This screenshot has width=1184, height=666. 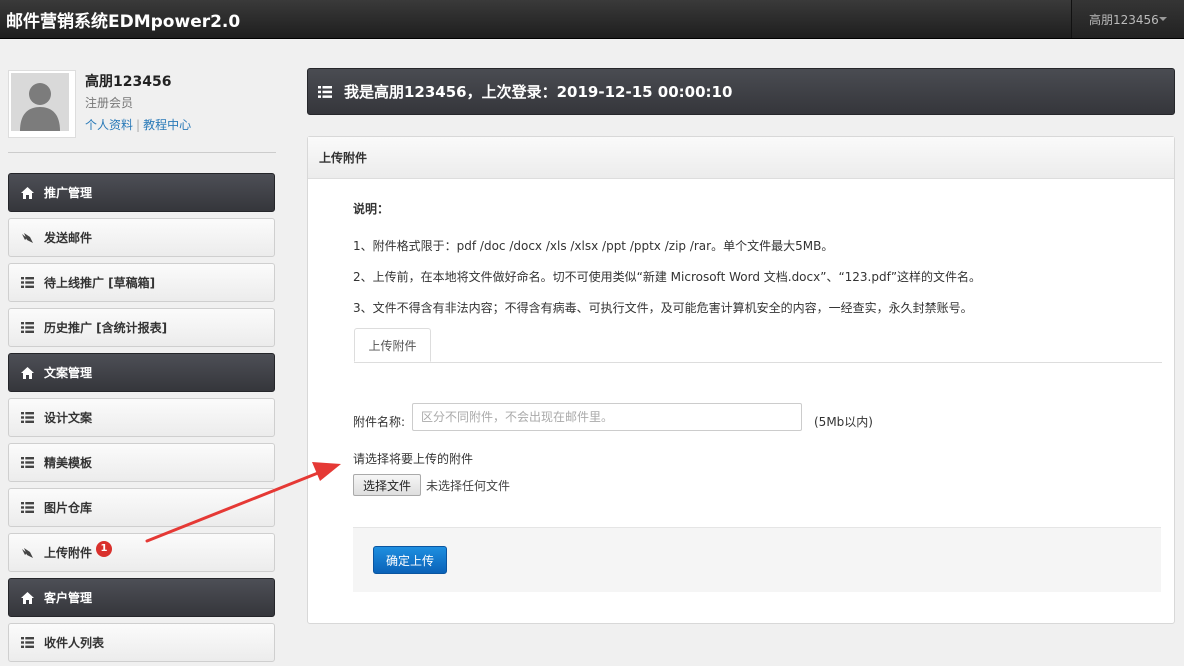 I want to click on sidebar-item: 文案管理, so click(x=141, y=372).